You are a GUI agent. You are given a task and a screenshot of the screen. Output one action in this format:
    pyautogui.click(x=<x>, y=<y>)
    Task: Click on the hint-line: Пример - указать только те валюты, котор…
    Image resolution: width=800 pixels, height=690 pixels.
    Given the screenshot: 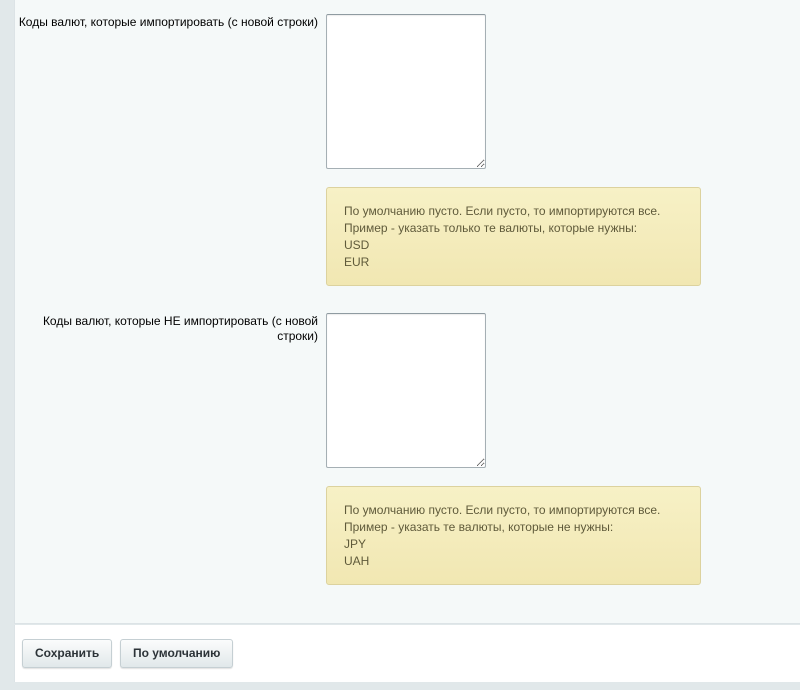 What is the action you would take?
    pyautogui.click(x=491, y=228)
    